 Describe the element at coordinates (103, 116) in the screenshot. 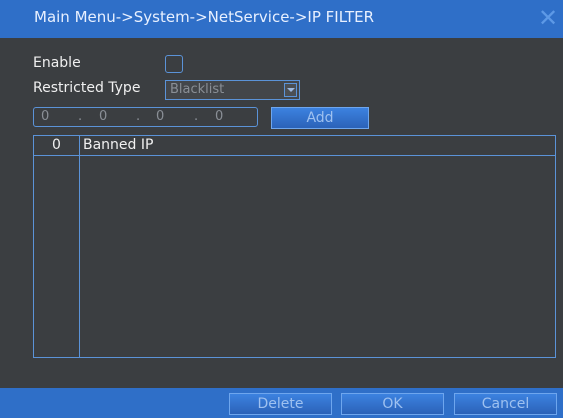

I see `ip-octet-2: 0` at that location.